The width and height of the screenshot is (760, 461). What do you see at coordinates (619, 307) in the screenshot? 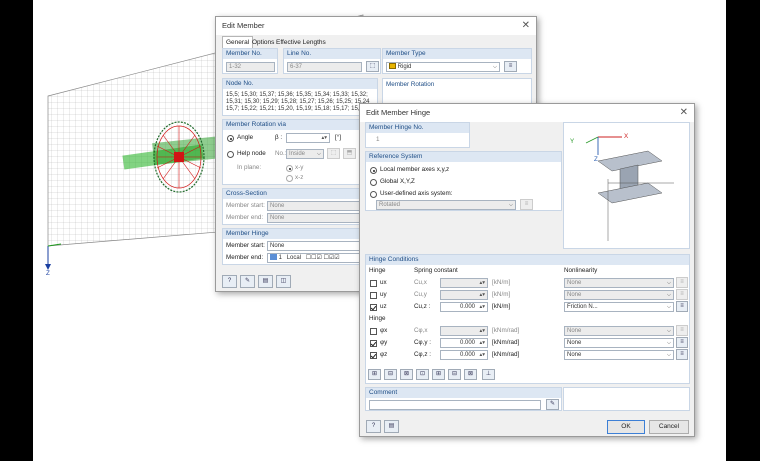
I see `nonlinearity-select: Friction N... ⌵` at bounding box center [619, 307].